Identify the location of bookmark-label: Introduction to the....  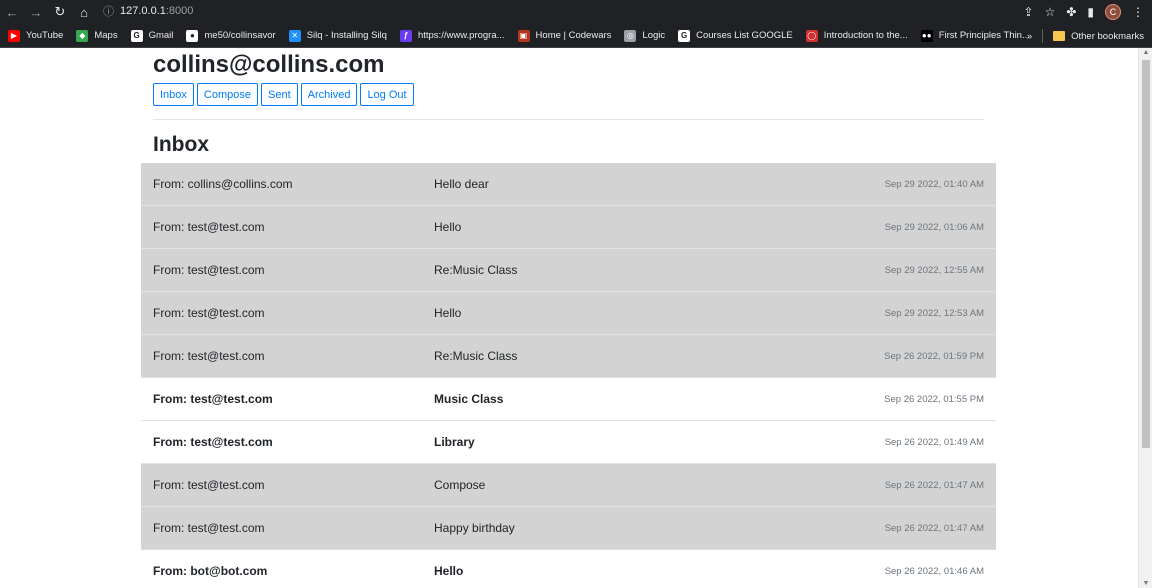
(865, 35).